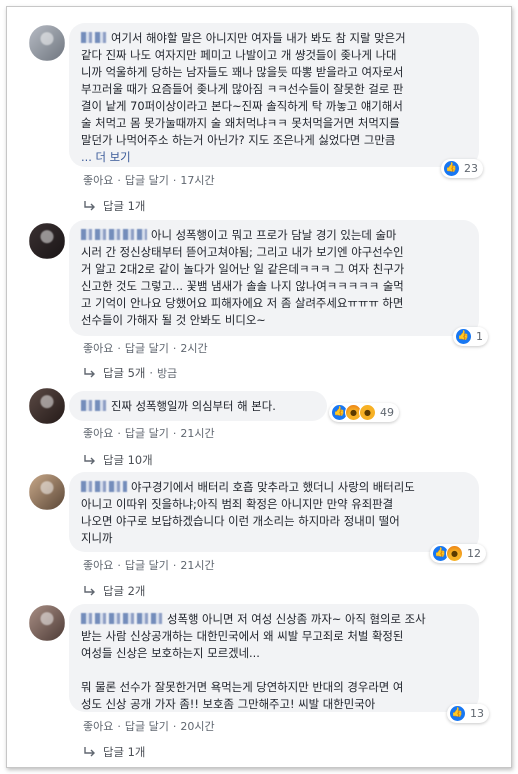 The image size is (518, 774). I want to click on timestamp: 20시간, so click(197, 726).